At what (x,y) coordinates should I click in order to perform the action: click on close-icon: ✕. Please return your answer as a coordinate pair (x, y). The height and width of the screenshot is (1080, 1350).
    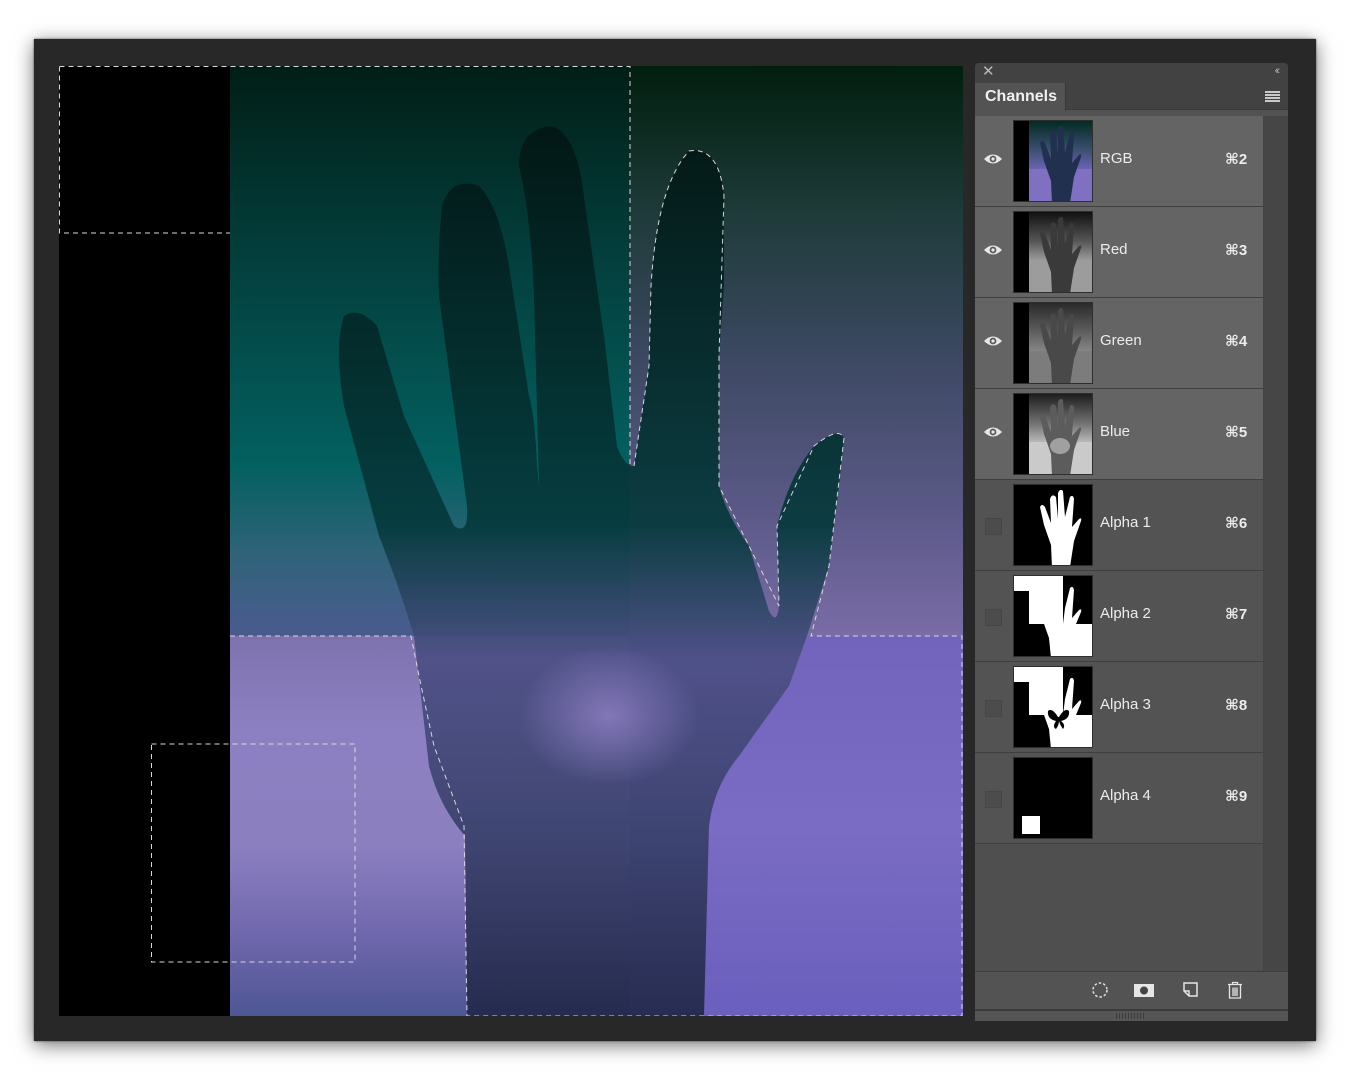
    Looking at the image, I should click on (989, 71).